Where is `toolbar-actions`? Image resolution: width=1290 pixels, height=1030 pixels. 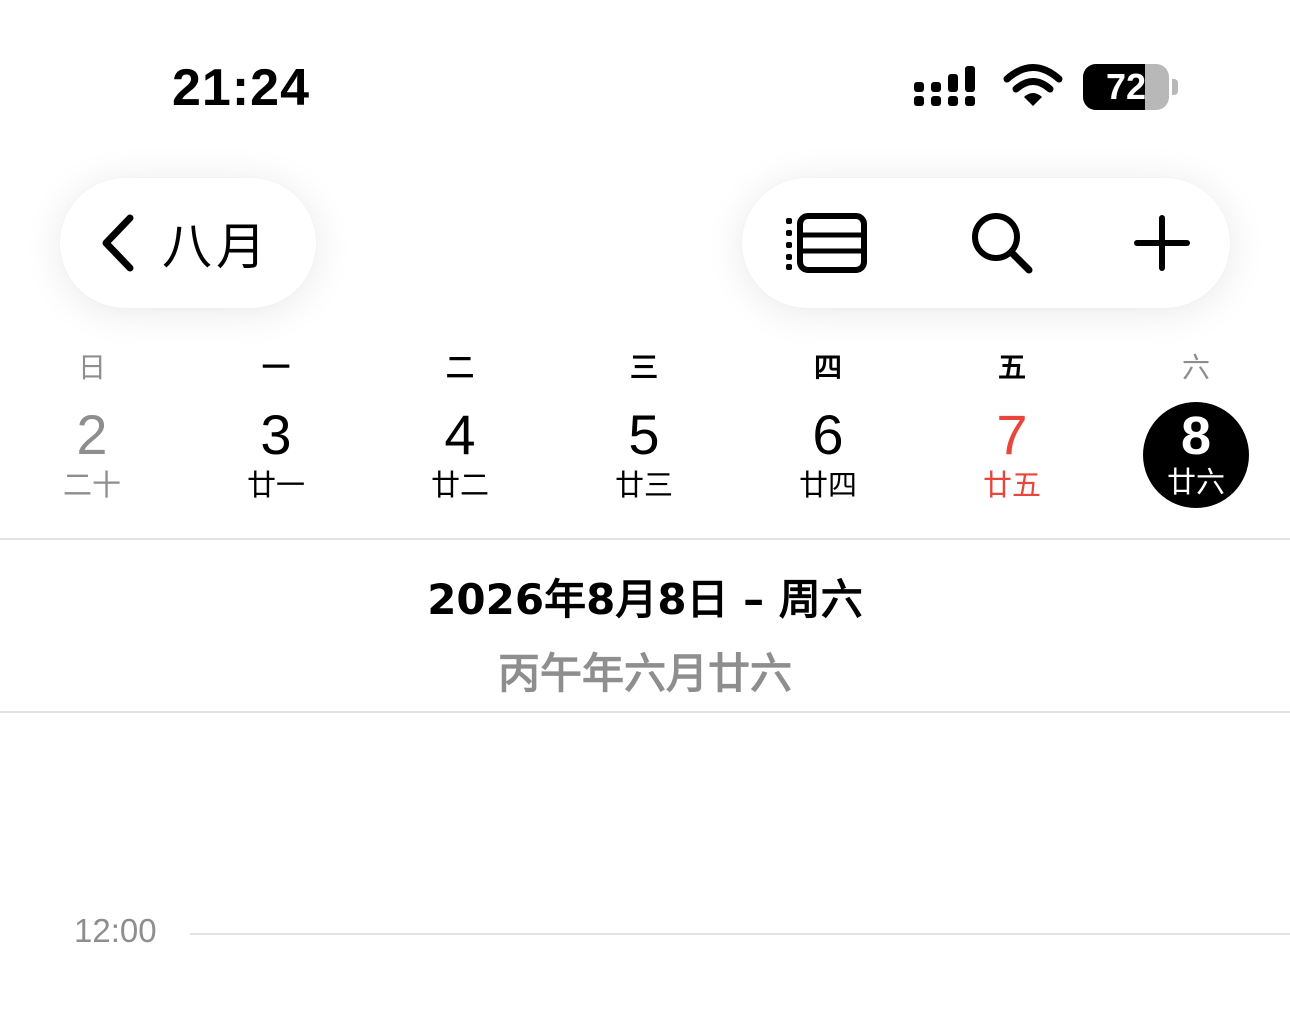 toolbar-actions is located at coordinates (986, 243).